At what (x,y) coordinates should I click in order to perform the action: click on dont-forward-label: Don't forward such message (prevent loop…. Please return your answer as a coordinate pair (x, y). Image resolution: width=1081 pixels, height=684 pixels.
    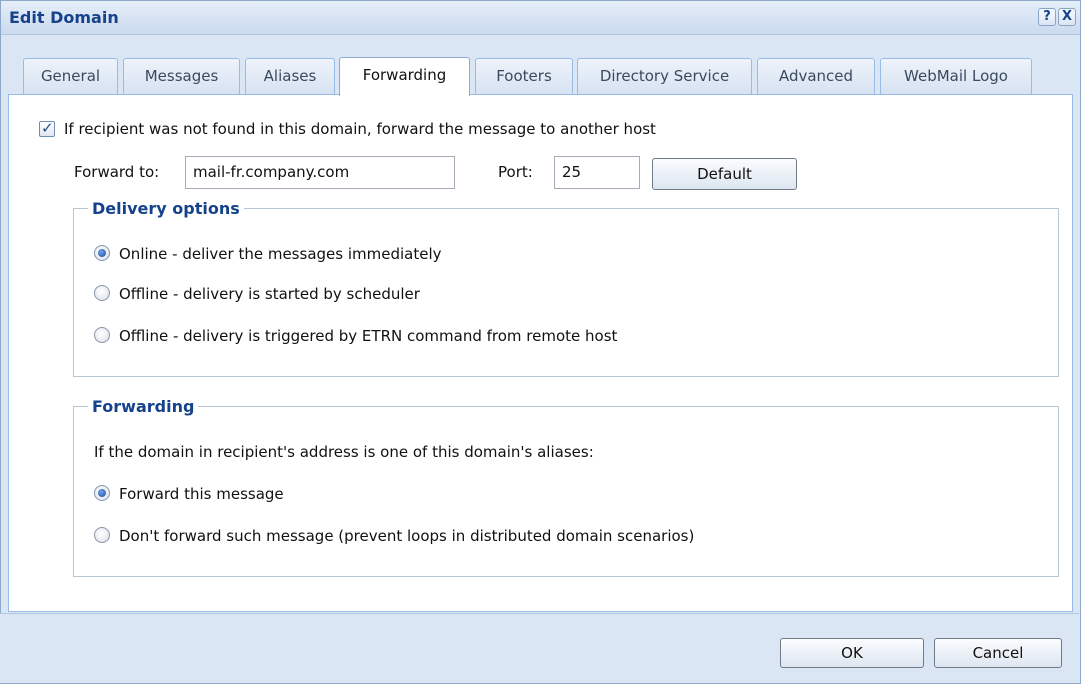
    Looking at the image, I should click on (407, 536).